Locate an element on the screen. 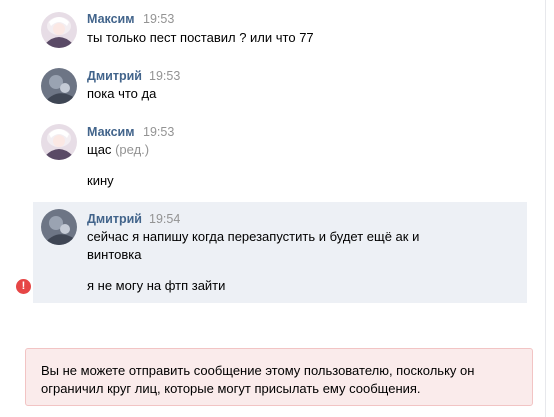  message-text: ты только пест поставил ? или что 77 is located at coordinates (200, 37).